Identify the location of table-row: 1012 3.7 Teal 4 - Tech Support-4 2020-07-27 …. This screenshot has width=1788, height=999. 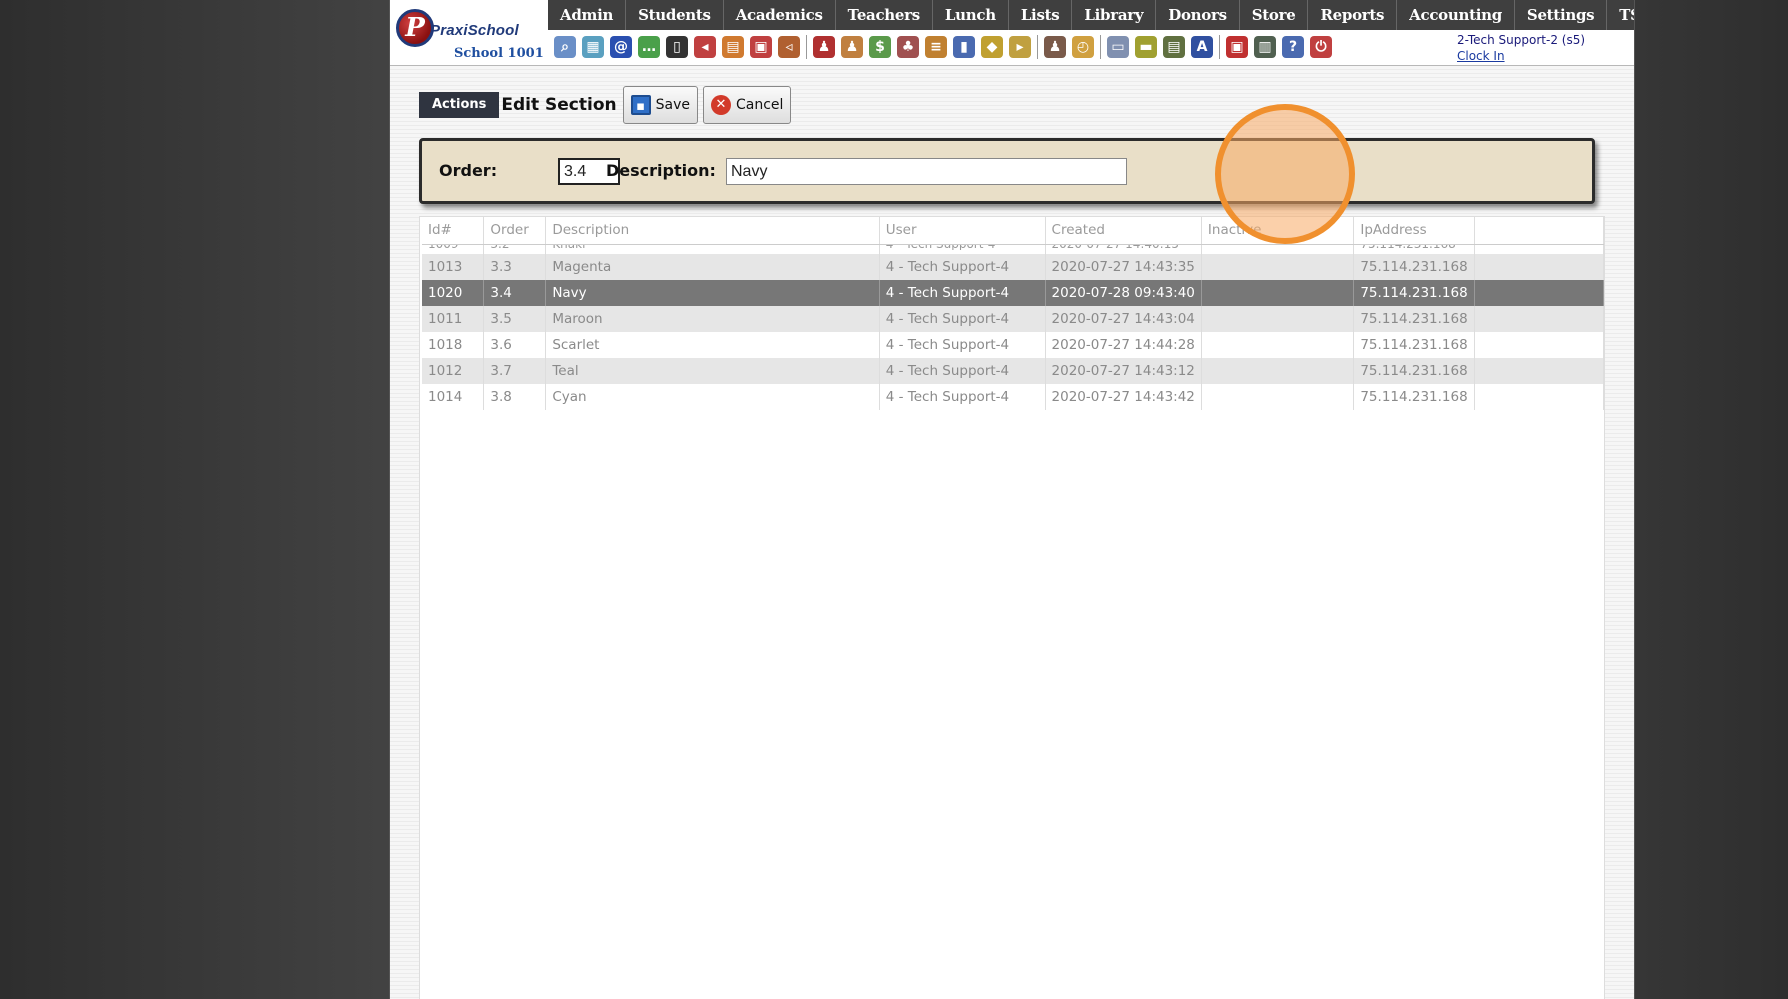
(1013, 371).